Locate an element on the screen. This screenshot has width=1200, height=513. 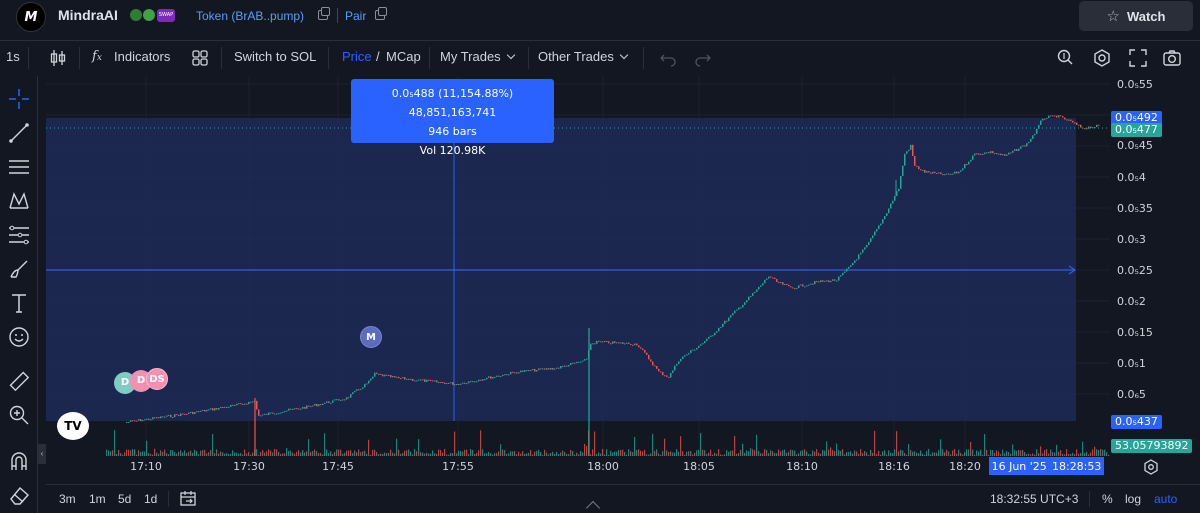
camera-icon is located at coordinates (1172, 58).